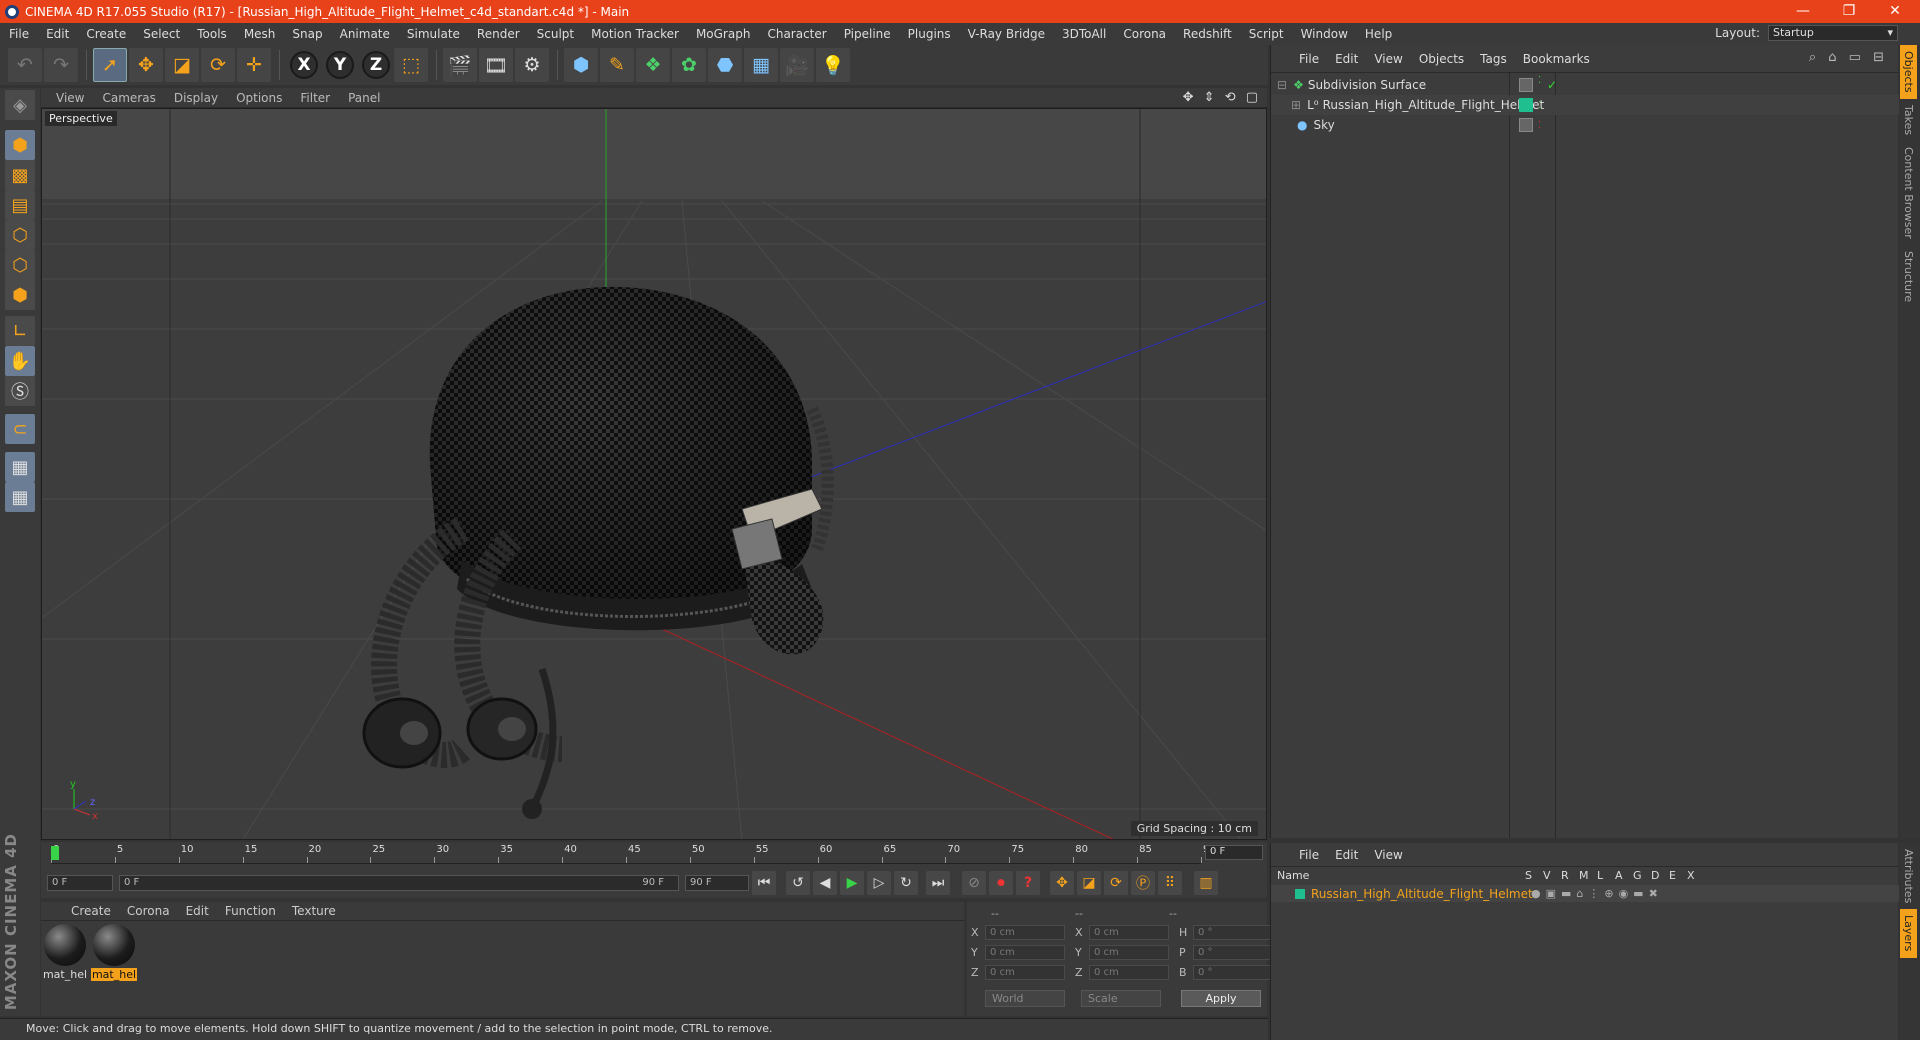  I want to click on menu-script: Script, so click(1266, 34).